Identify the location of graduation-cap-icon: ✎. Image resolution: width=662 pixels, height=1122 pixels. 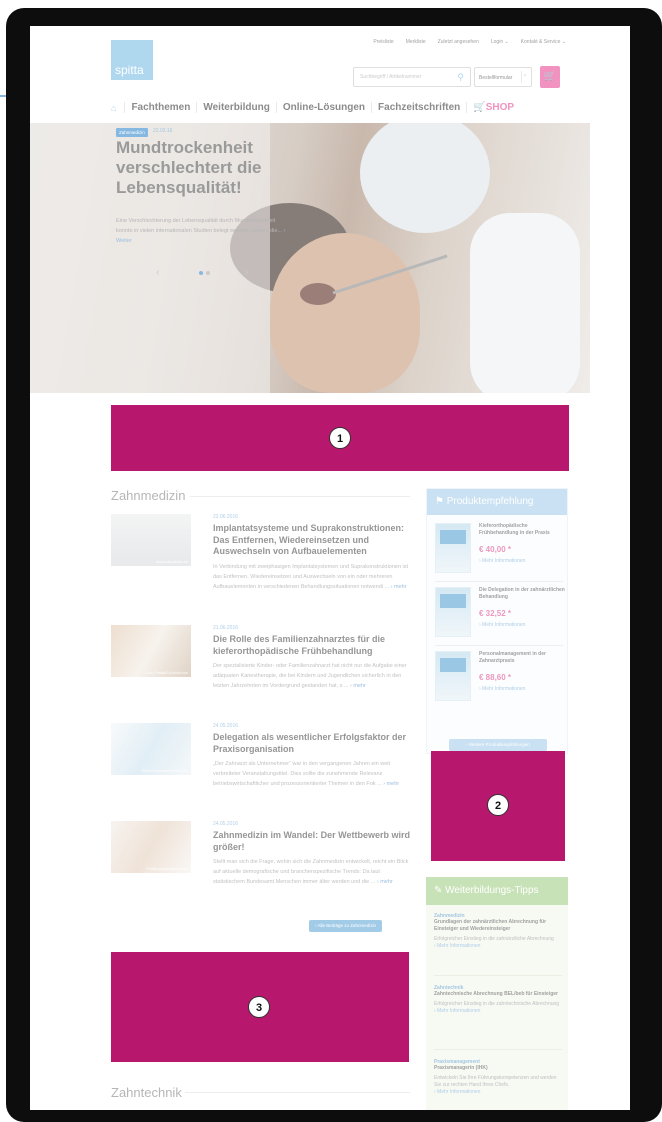
(438, 890).